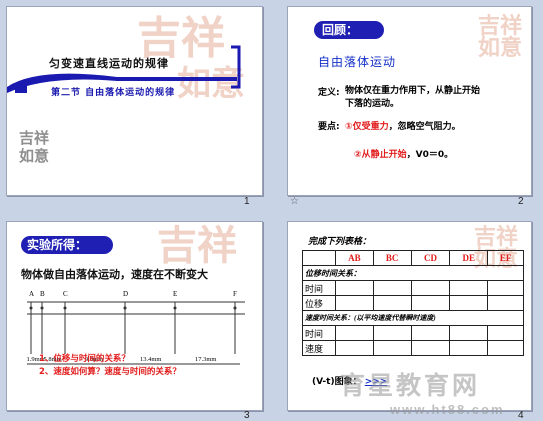 This screenshot has height=421, width=543. Describe the element at coordinates (294, 201) in the screenshot. I see `star-icon: ☆` at that location.